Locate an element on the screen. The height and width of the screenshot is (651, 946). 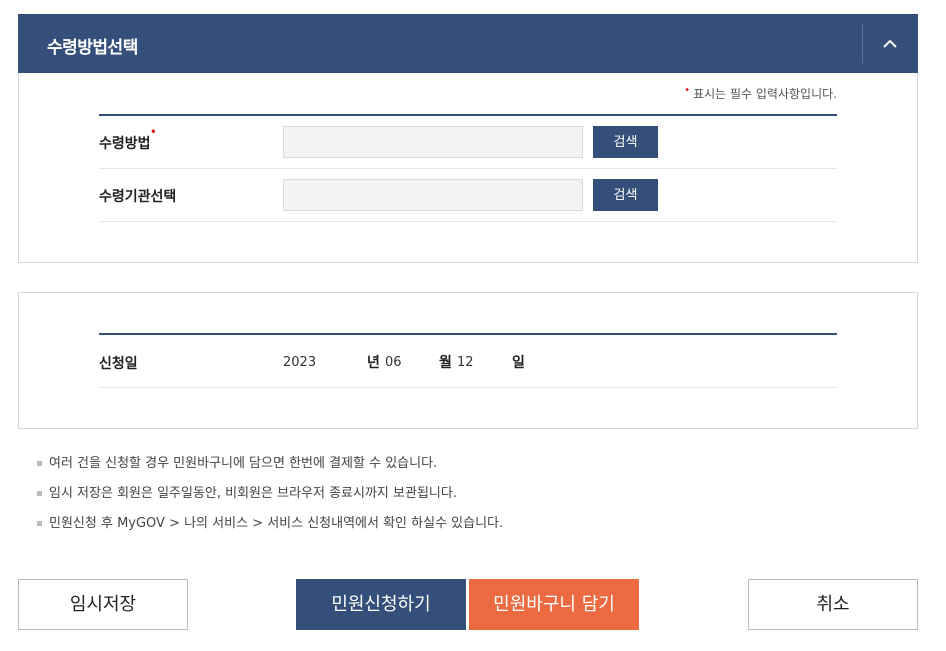
receipt-agency-input is located at coordinates (433, 195).